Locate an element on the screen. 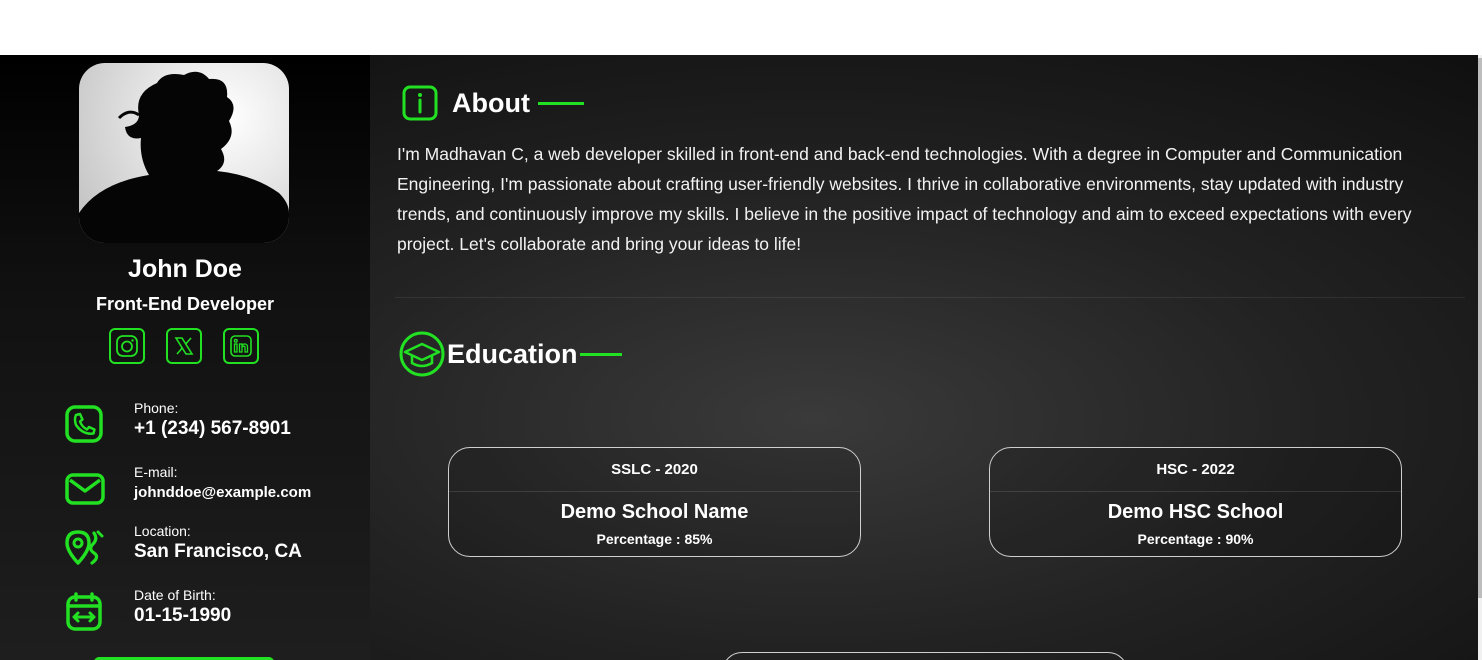 This screenshot has height=660, width=1482. mail-icon is located at coordinates (85, 489).